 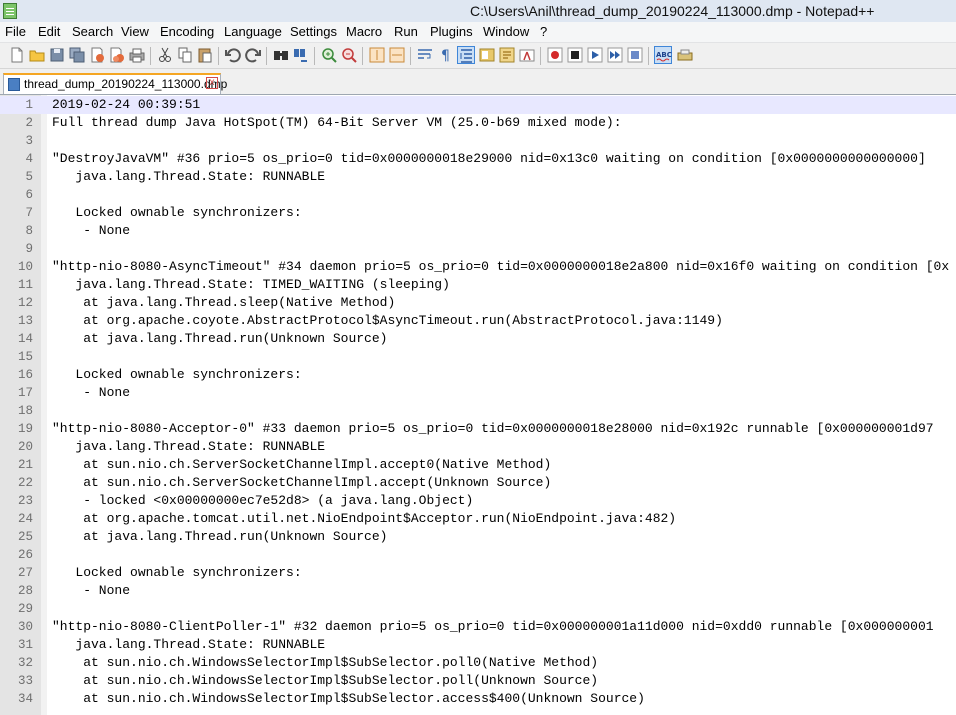 What do you see at coordinates (478, 213) in the screenshot?
I see `editor-line: 7 Locked ownable synchronizers:` at bounding box center [478, 213].